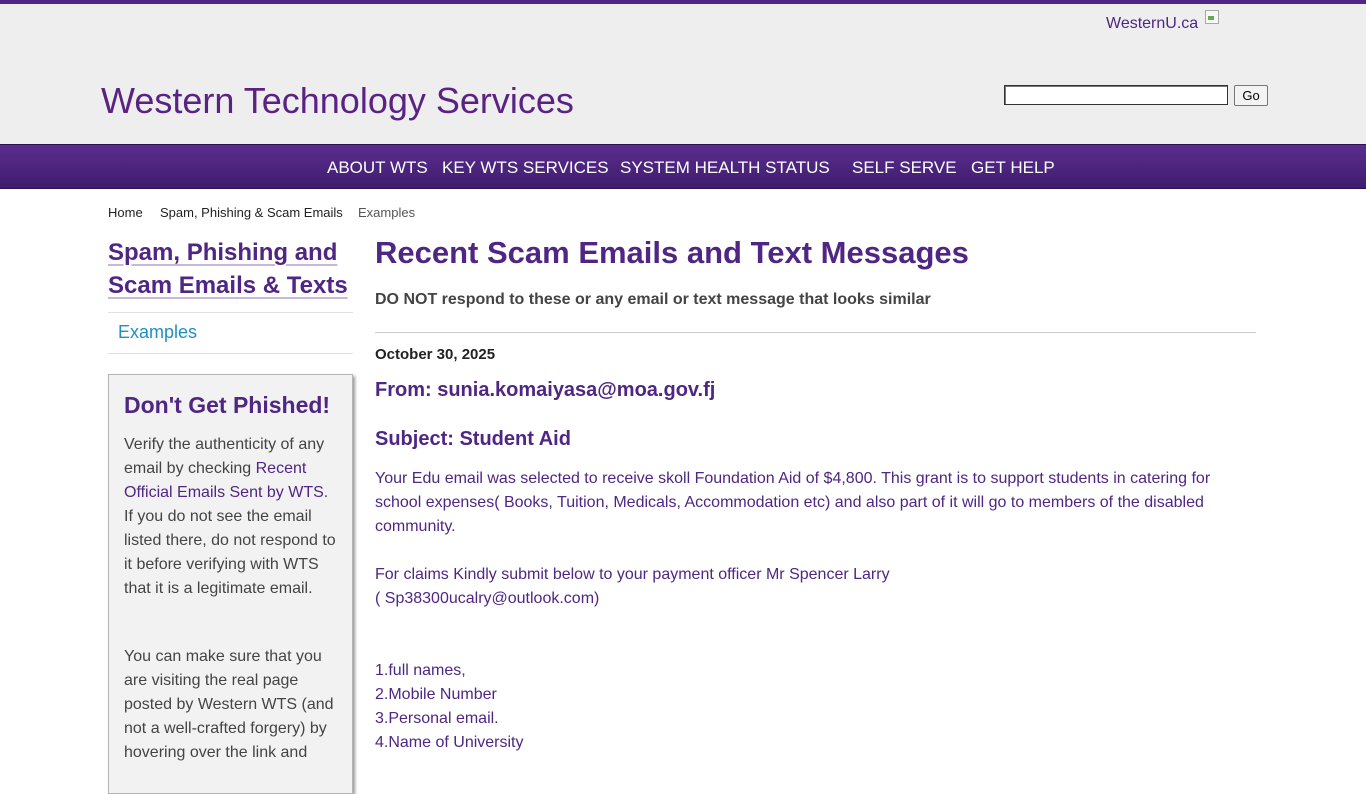  I want to click on sidebar-heading-line1: Spam, Phishing and, so click(222, 252).